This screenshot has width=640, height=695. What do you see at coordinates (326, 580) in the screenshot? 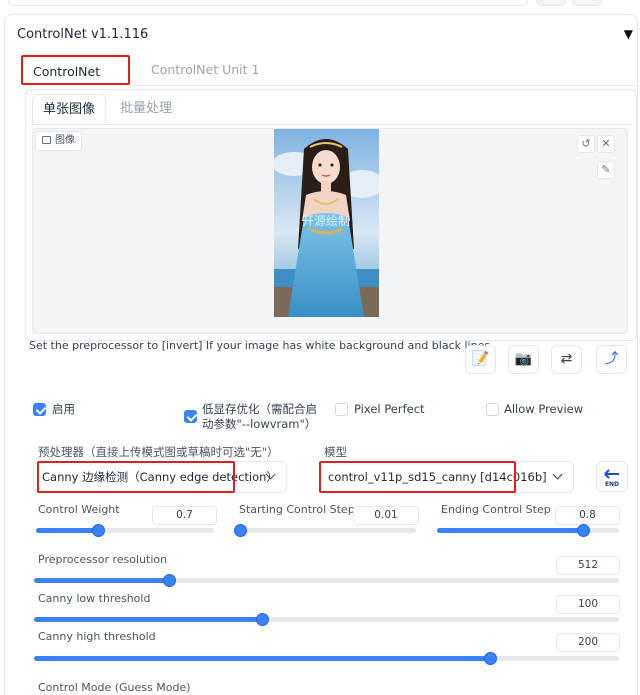
I see `preprocessor-resolution-slider` at bounding box center [326, 580].